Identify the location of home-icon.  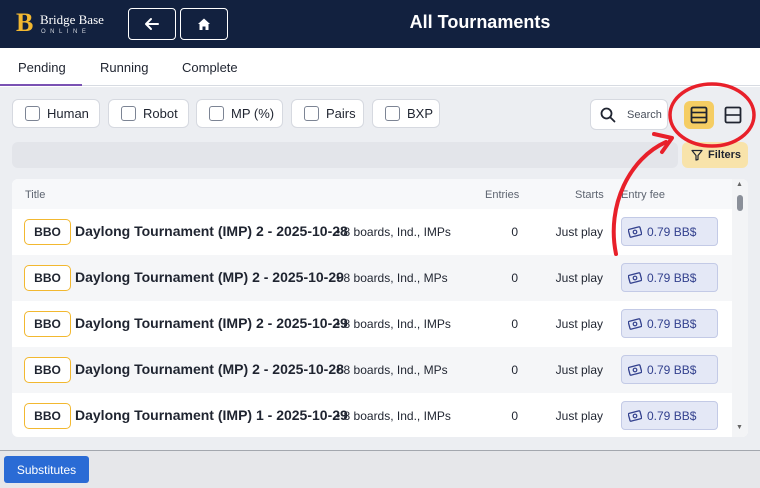
(204, 24).